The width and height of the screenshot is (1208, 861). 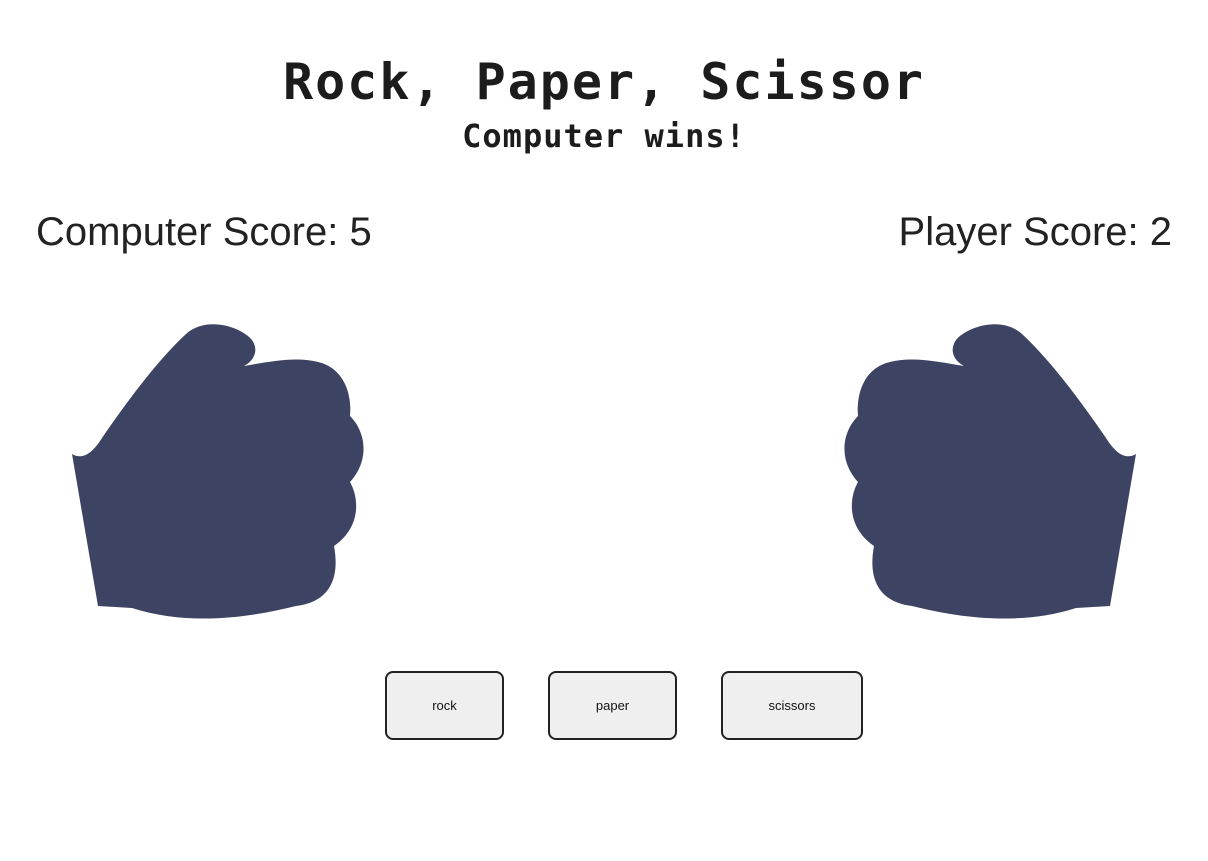 I want to click on computer-score: Computer Score: 5, so click(x=204, y=232).